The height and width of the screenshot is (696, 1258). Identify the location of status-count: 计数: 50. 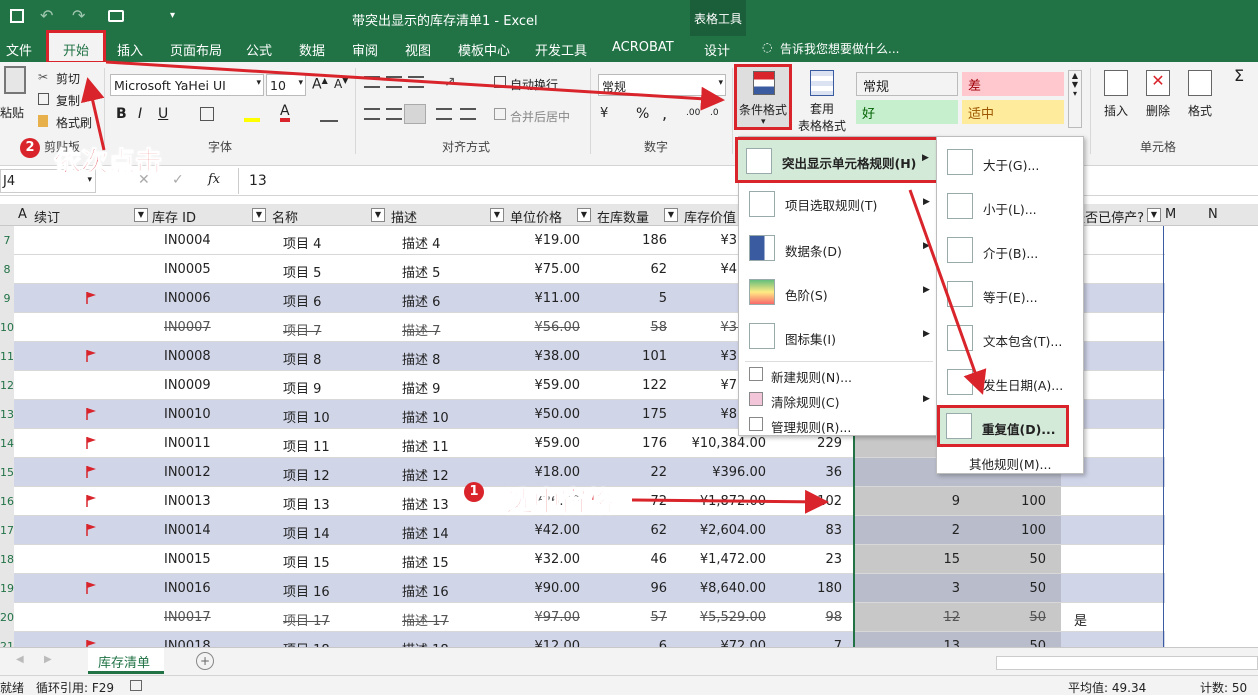
(1224, 688).